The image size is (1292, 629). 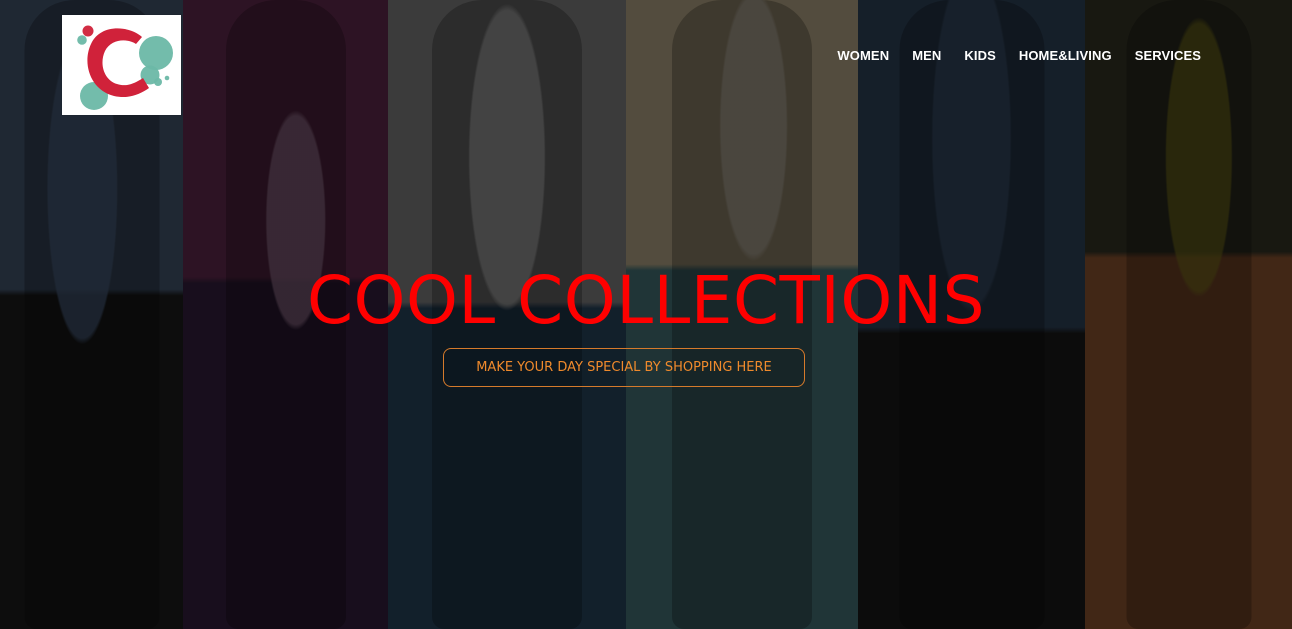 What do you see at coordinates (624, 367) in the screenshot?
I see `shop-cta-button: MAKE YOUR DAY SPECIAL BY SHOPPING HERE` at bounding box center [624, 367].